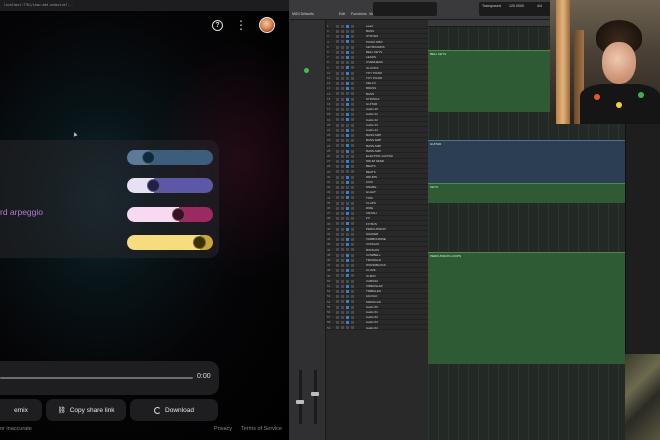 The height and width of the screenshot is (440, 660). I want to click on track-row: 29 BEATS, so click(377, 172).